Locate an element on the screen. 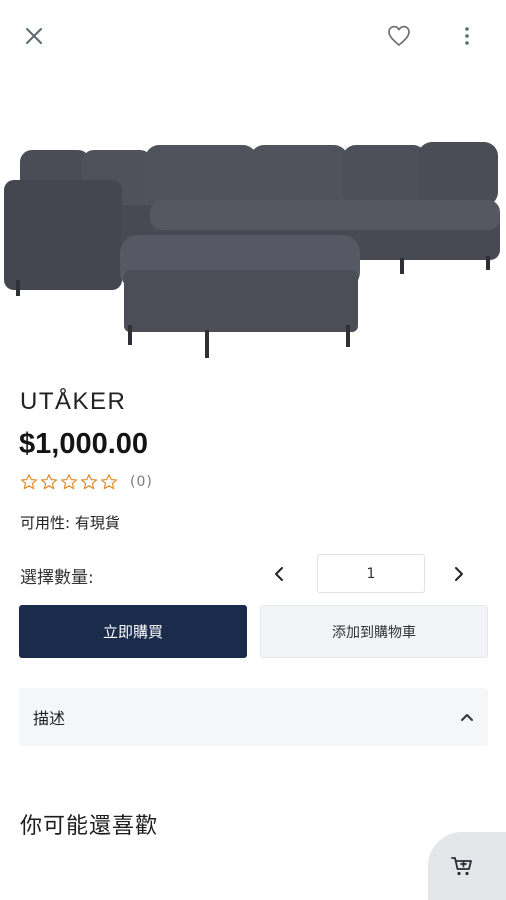  quantity-label: 選擇數量: is located at coordinates (57, 578).